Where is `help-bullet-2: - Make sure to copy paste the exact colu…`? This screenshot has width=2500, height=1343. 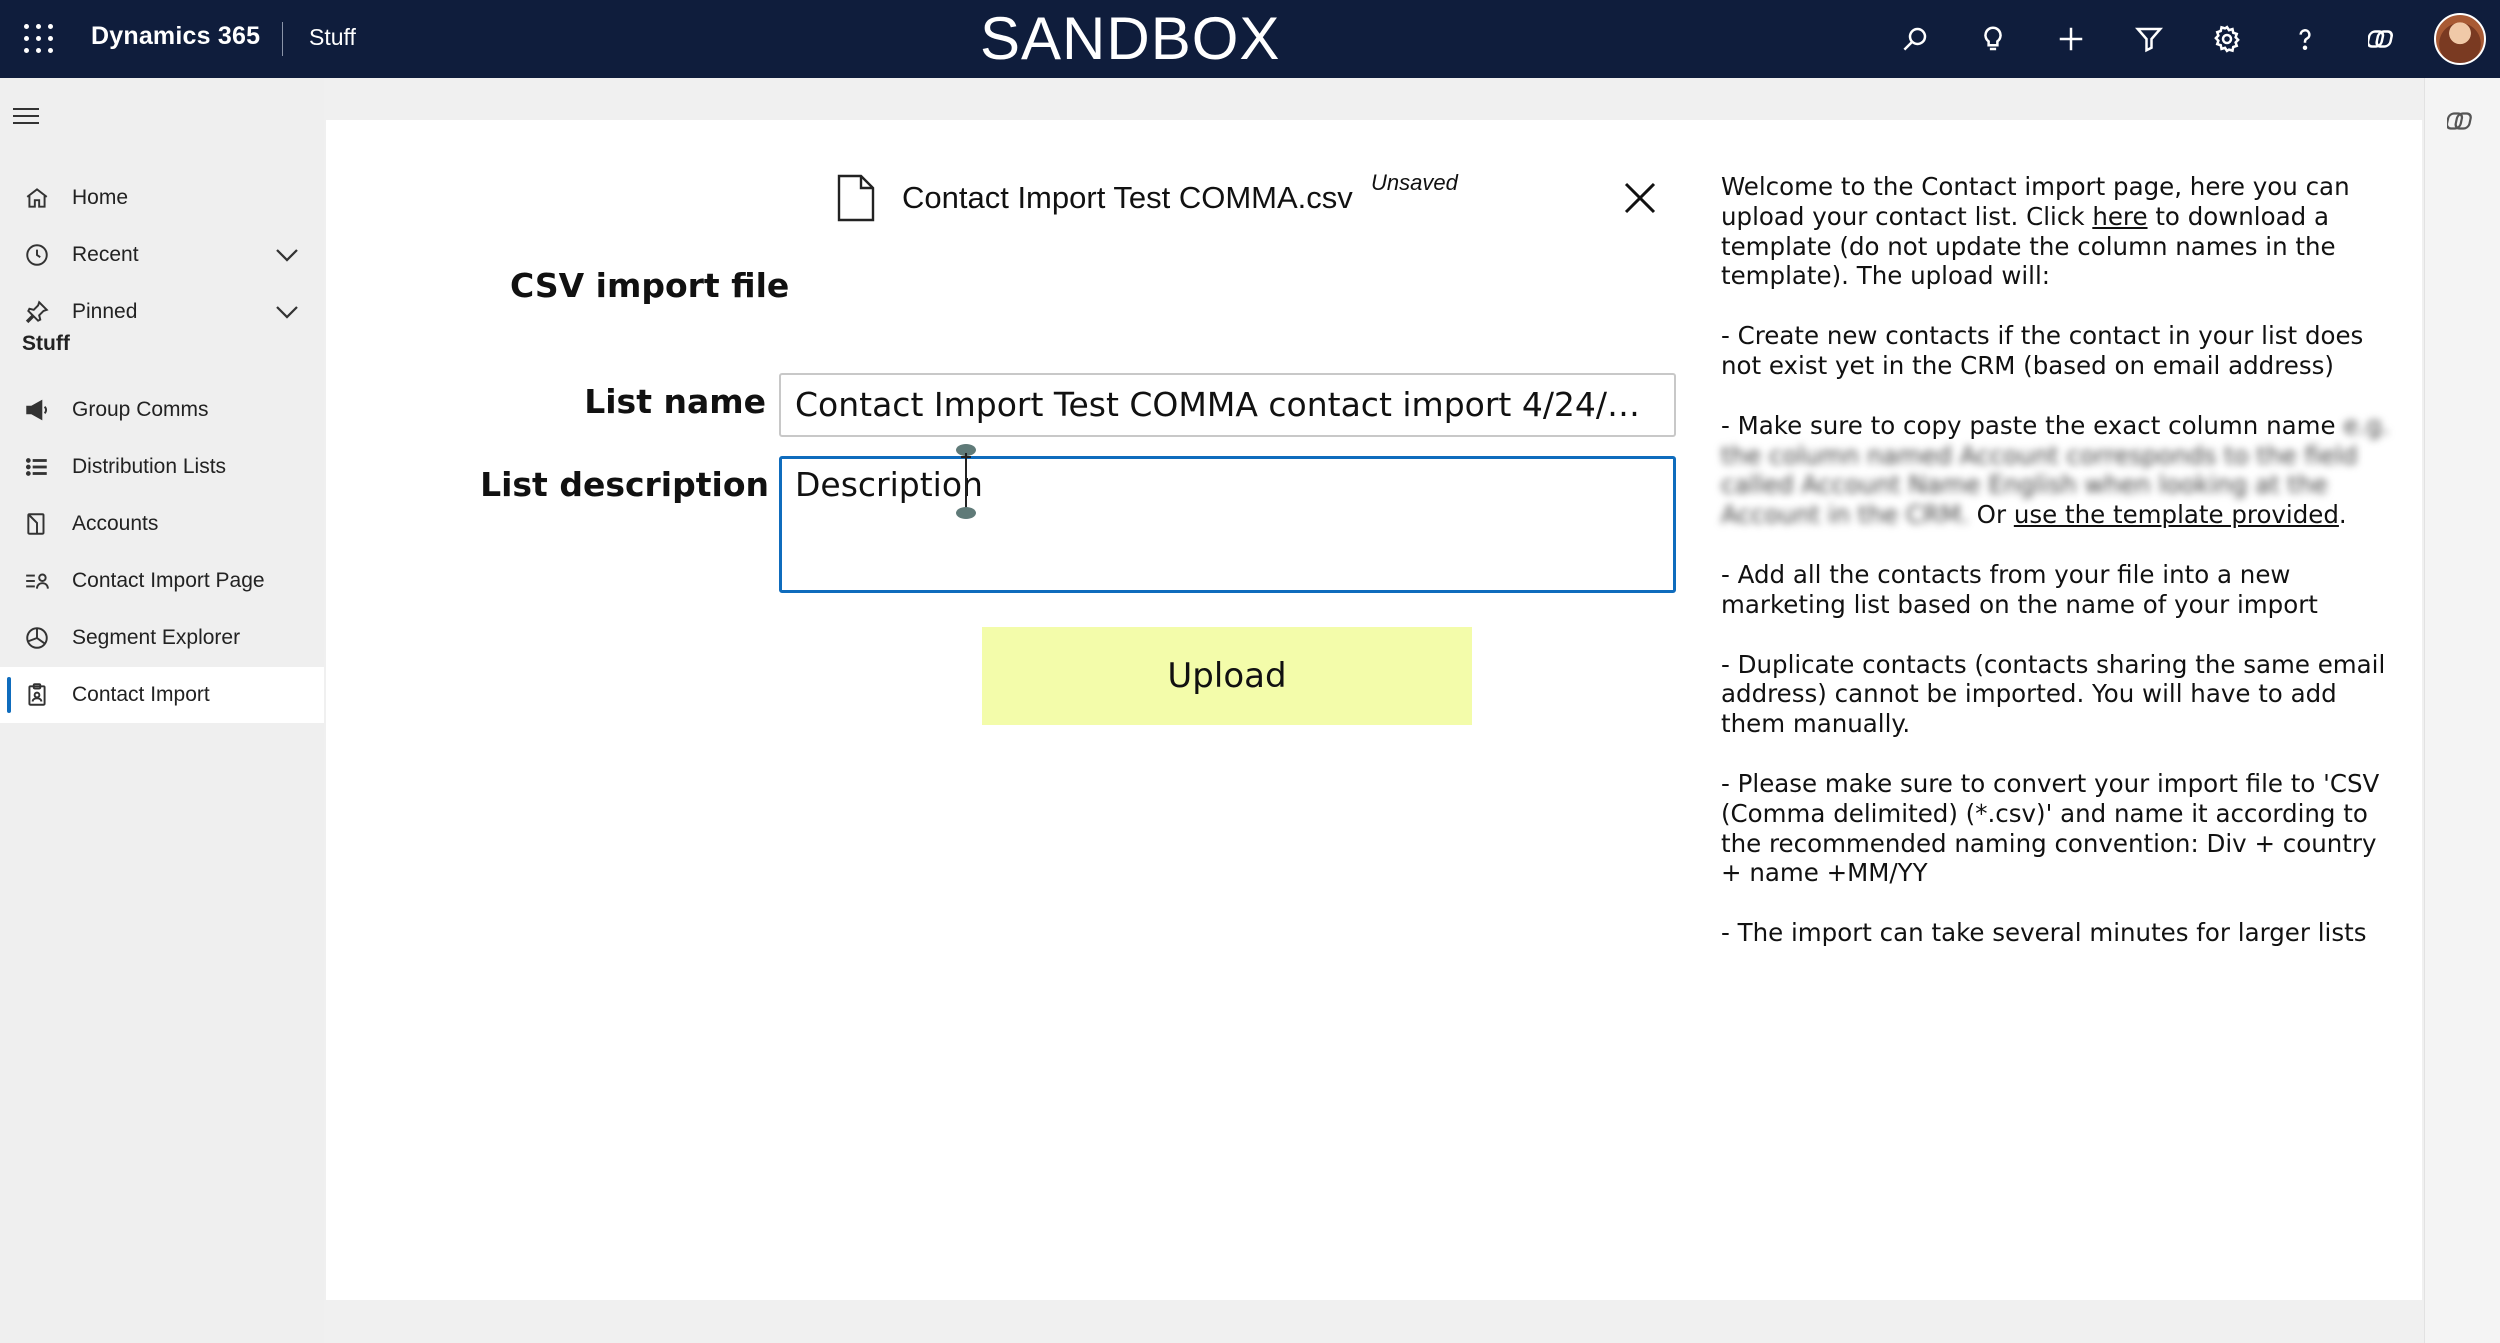 help-bullet-2: - Make sure to copy paste the exact colu… is located at coordinates (2061, 470).